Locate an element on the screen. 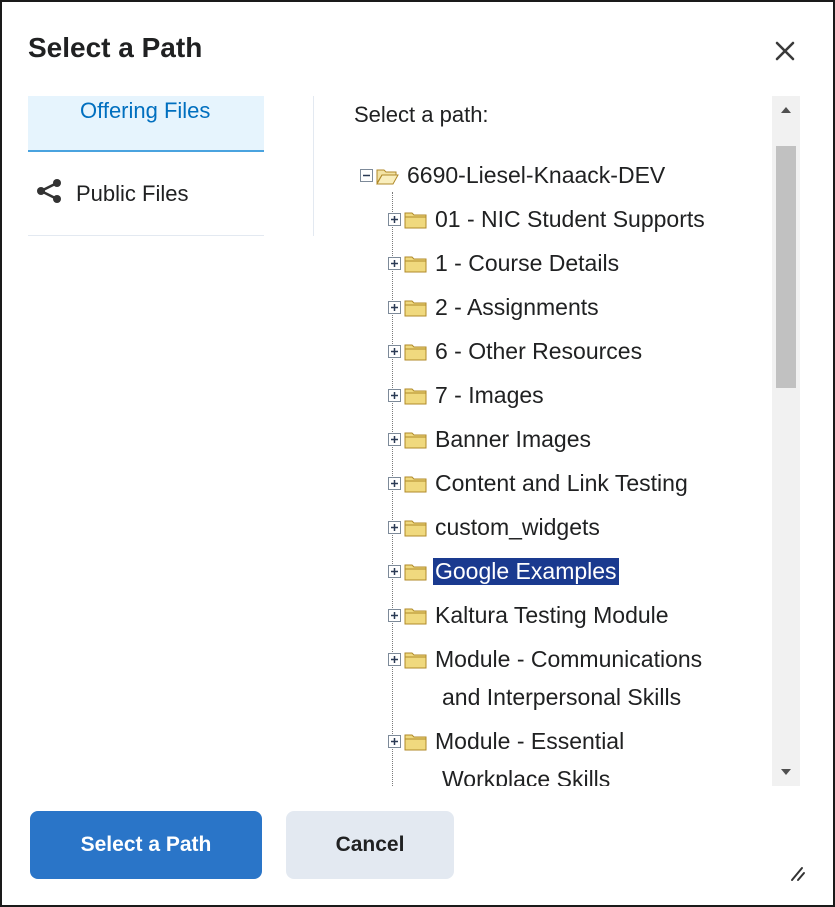 This screenshot has height=907, width=835. tree-scrollbar is located at coordinates (786, 441).